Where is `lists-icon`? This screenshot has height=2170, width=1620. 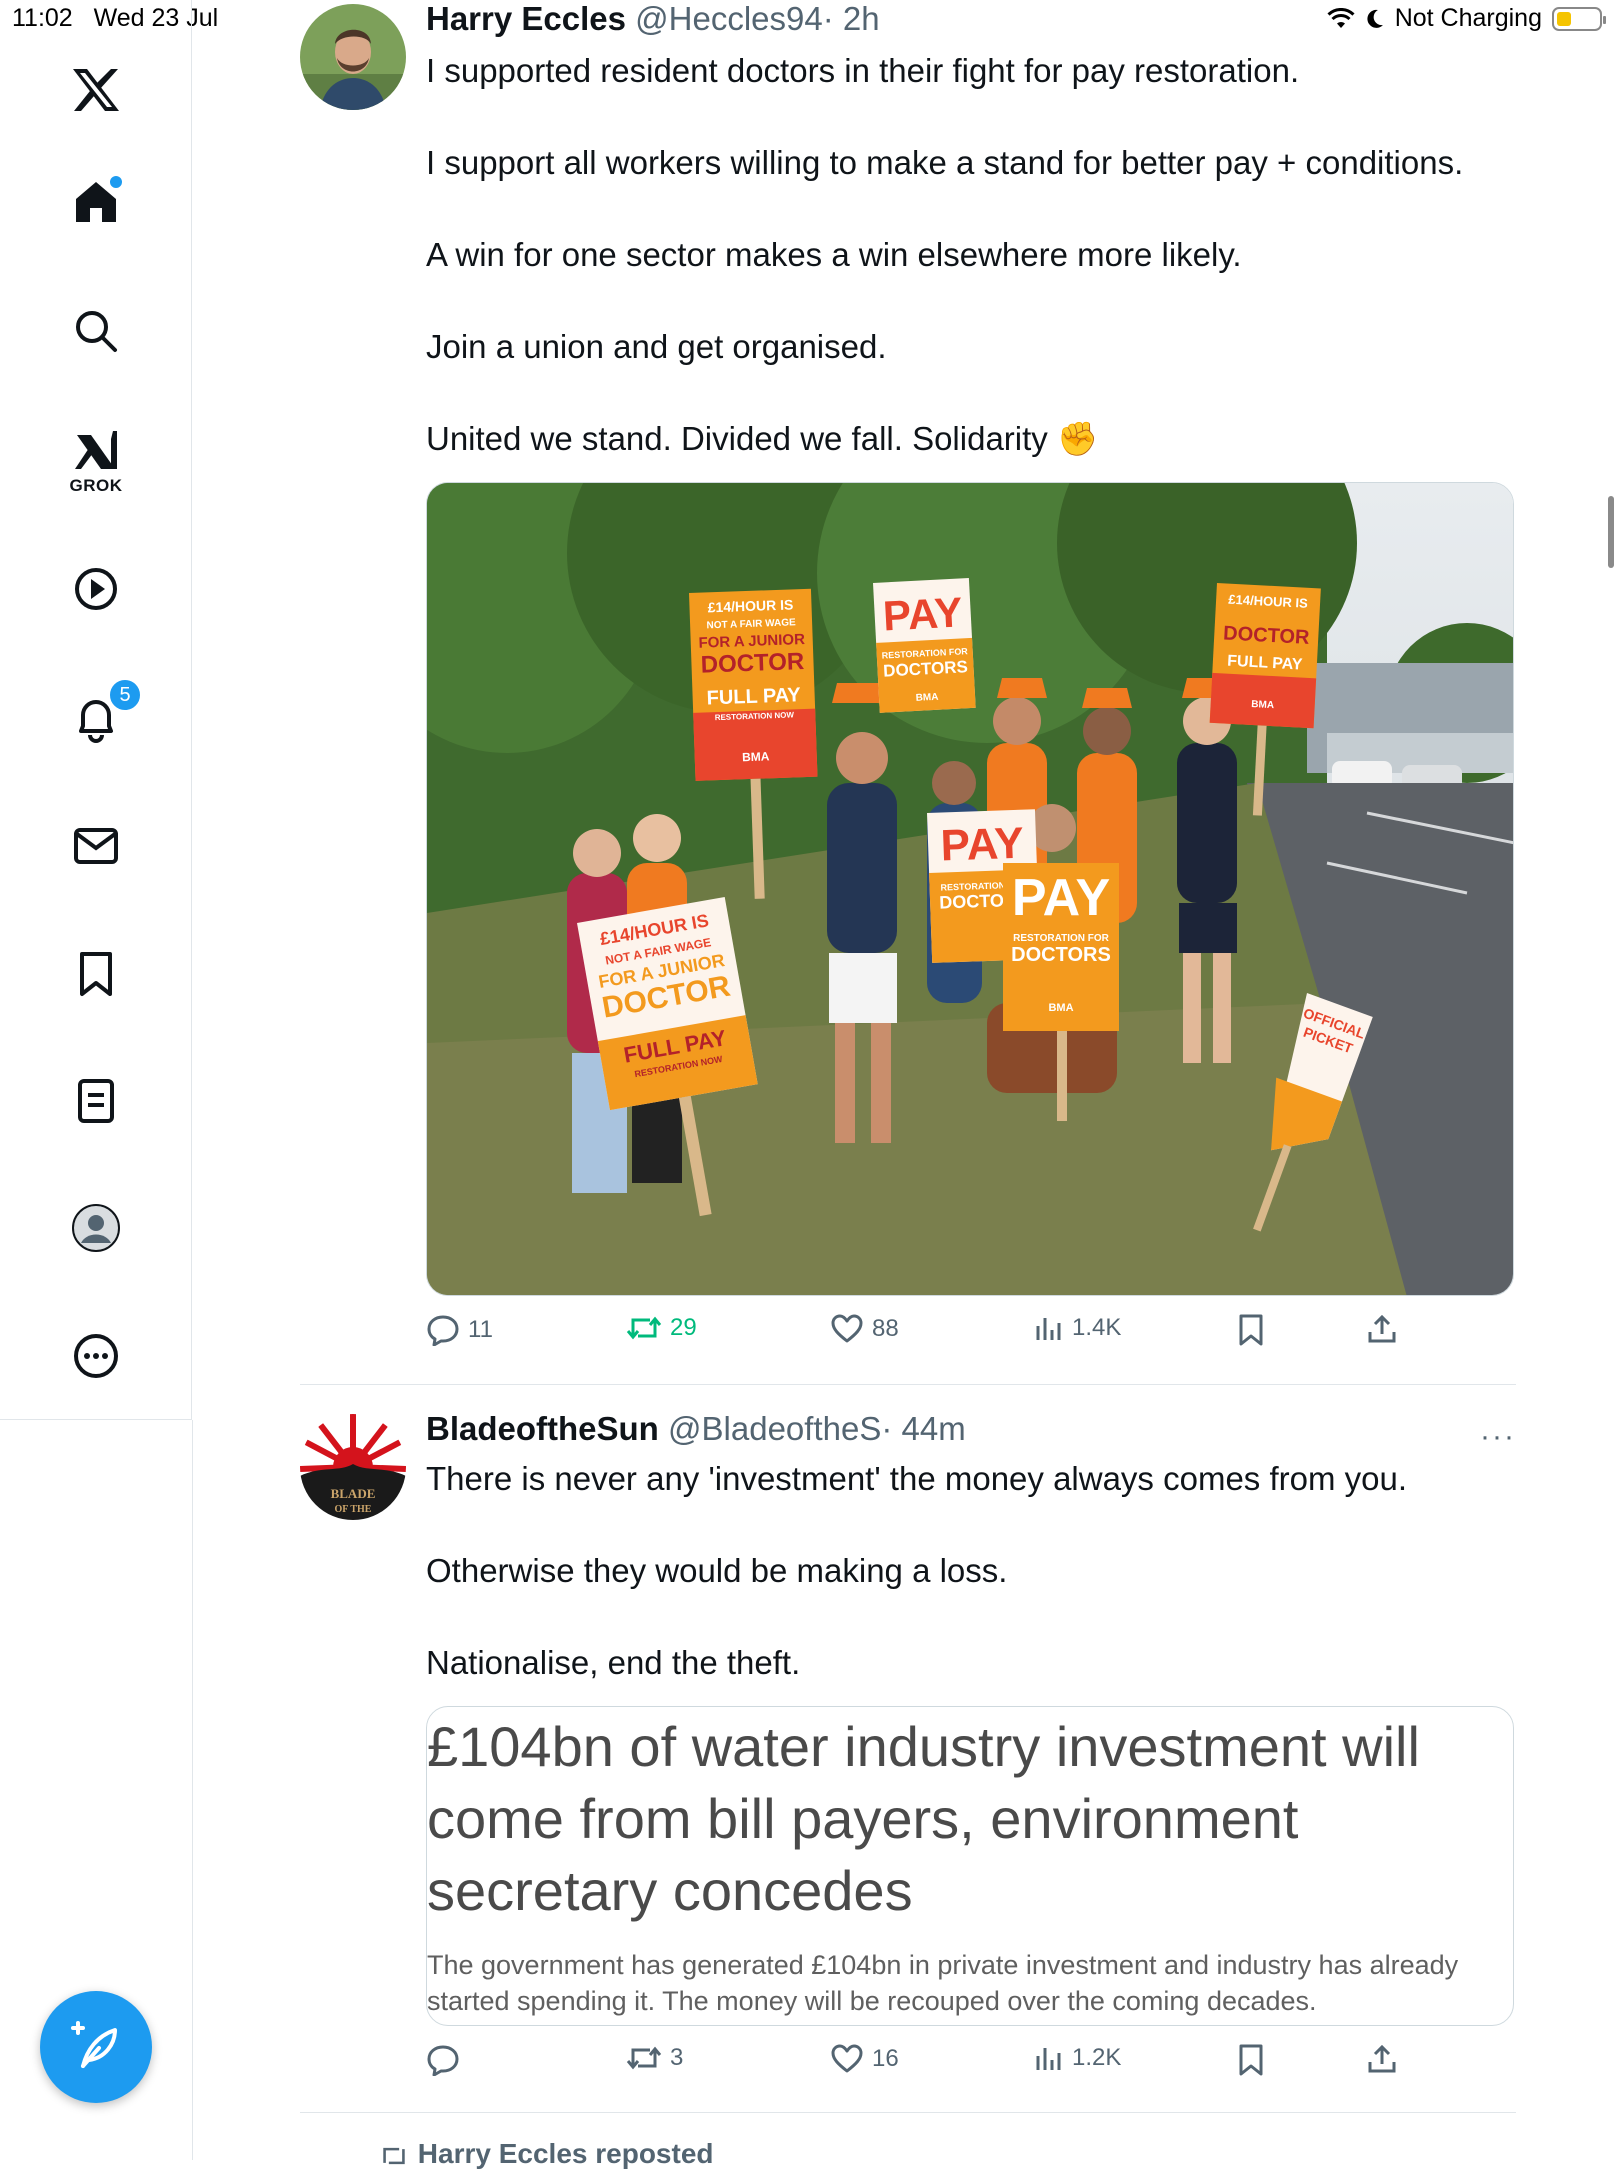
lists-icon is located at coordinates (96, 1101).